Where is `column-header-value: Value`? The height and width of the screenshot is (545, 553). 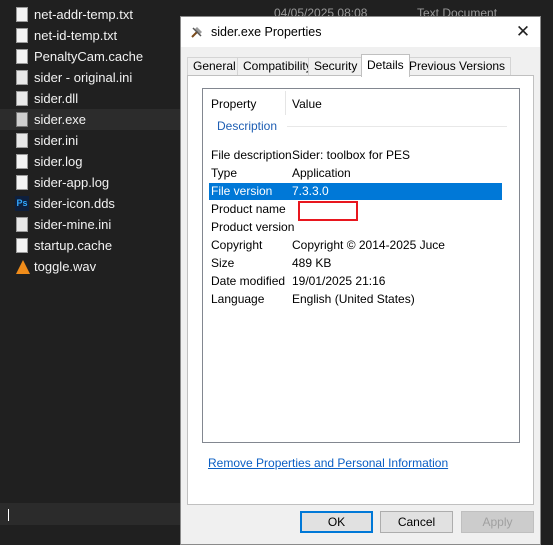 column-header-value: Value is located at coordinates (307, 104).